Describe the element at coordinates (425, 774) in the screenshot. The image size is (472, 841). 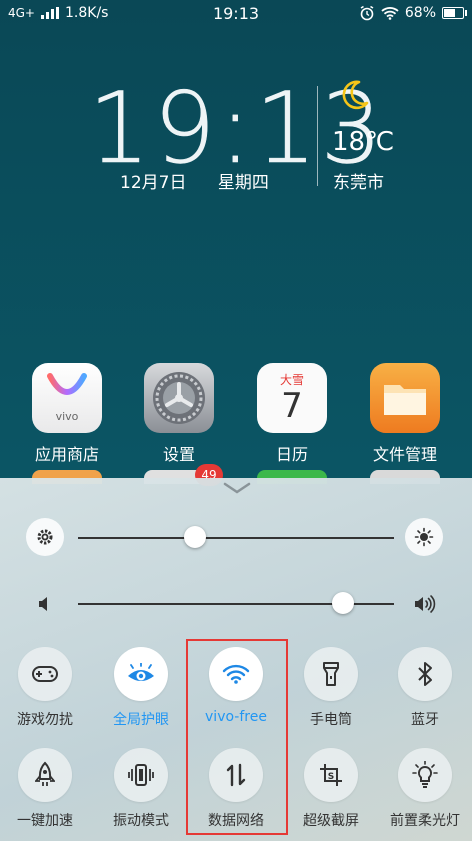
I see `bulb-icon` at that location.